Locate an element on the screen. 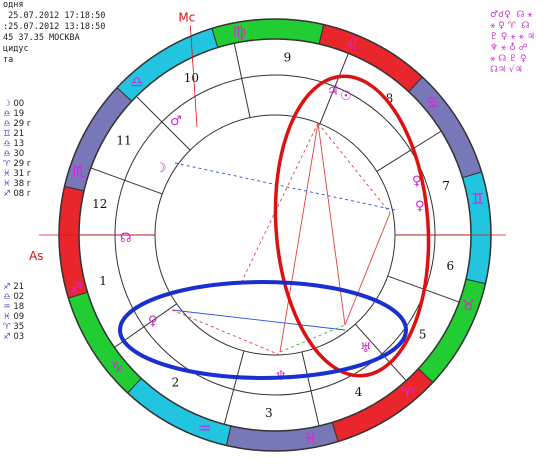 This screenshot has width=550, height=474. planet-glyph-icon: ☉ is located at coordinates (346, 96).